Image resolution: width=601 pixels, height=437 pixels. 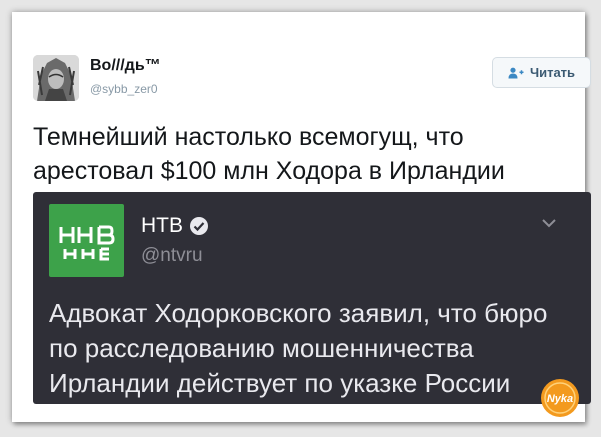 I want to click on verified-badge-icon, so click(x=199, y=226).